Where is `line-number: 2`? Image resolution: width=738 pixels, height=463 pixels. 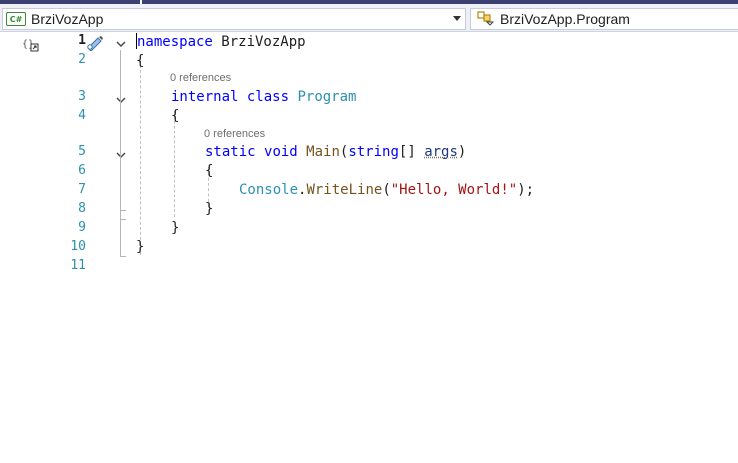
line-number: 2 is located at coordinates (82, 59).